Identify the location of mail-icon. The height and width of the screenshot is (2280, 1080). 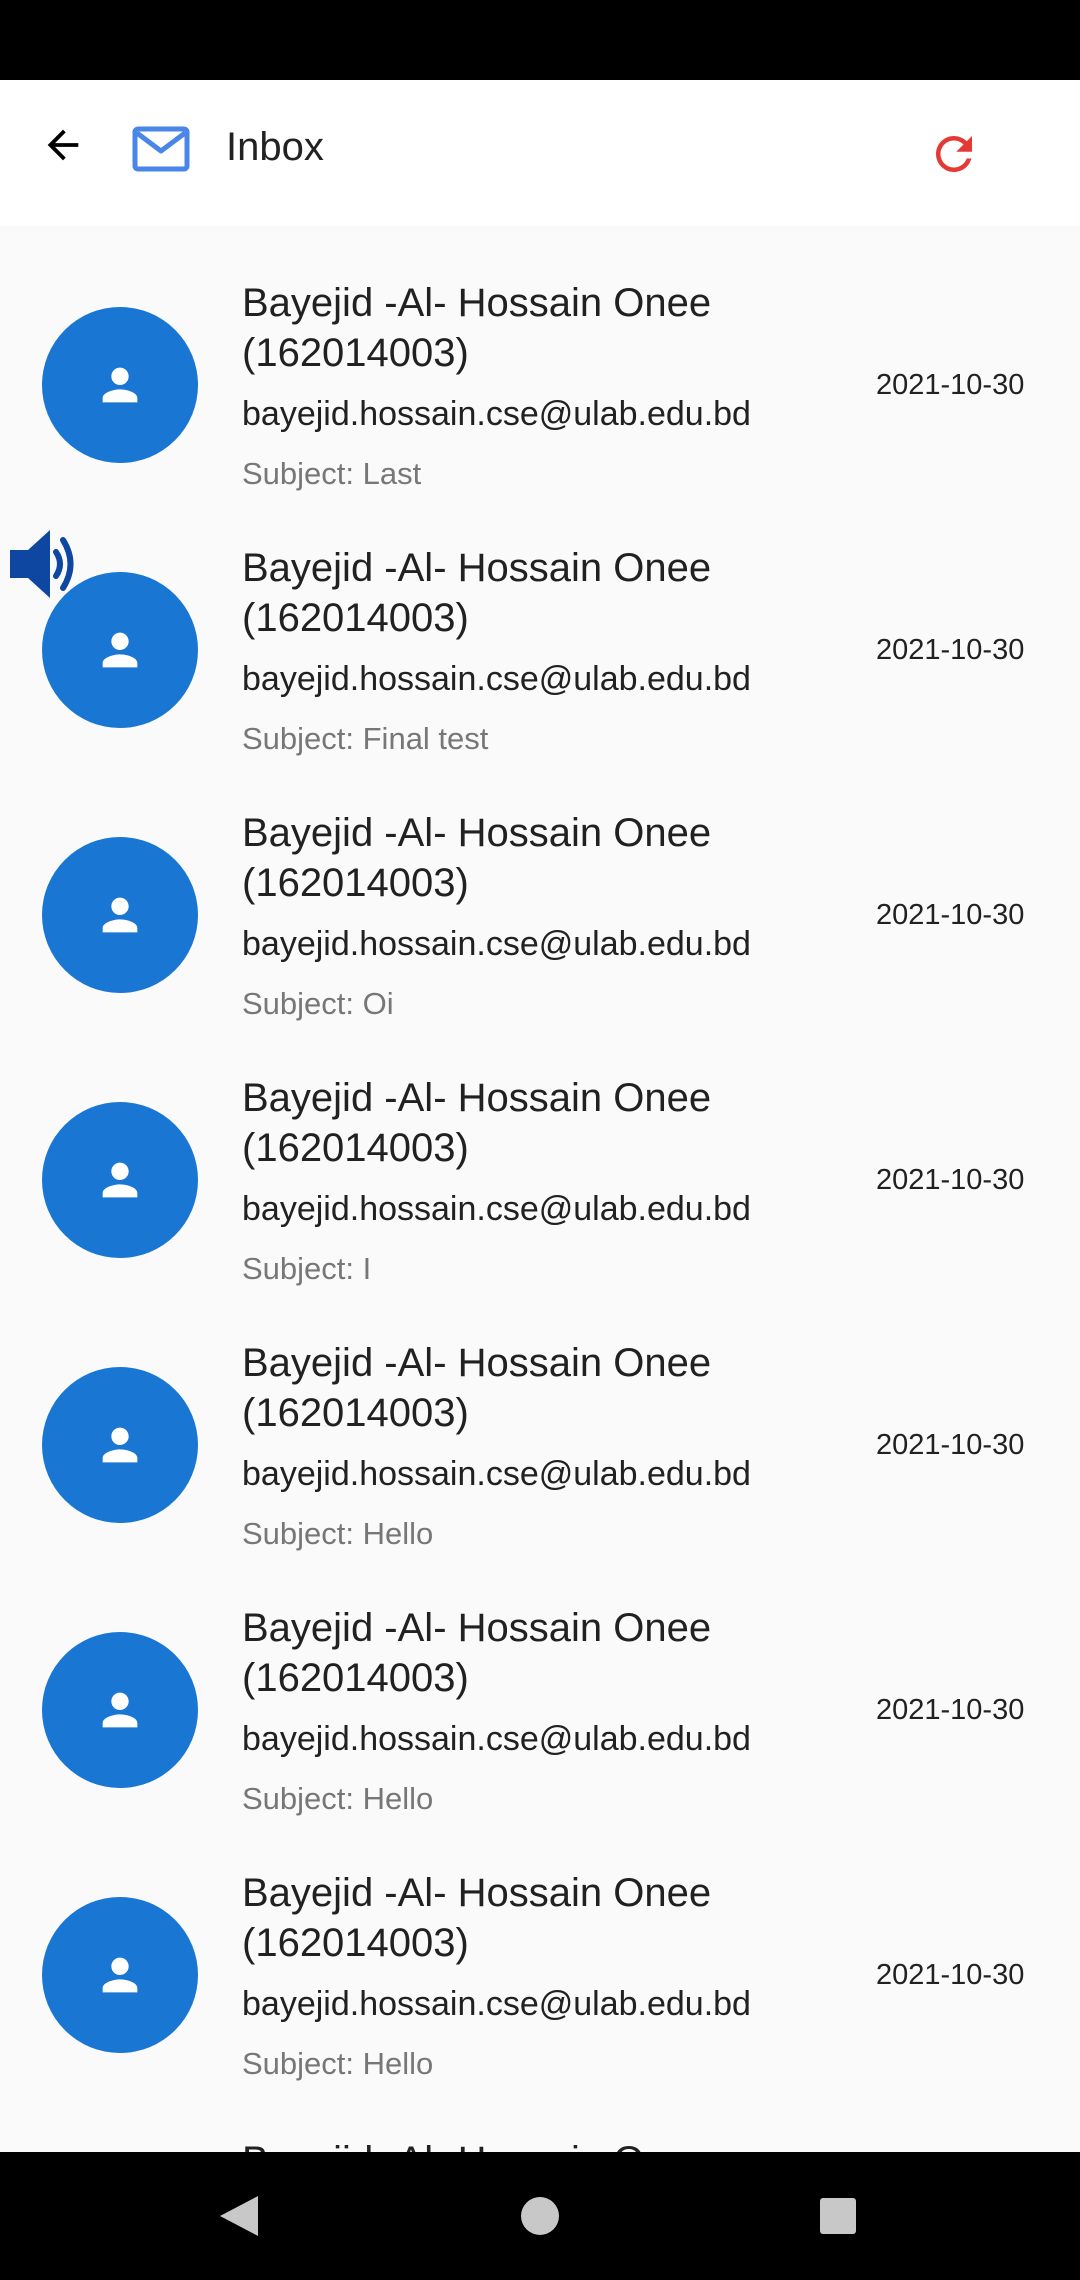
(161, 149).